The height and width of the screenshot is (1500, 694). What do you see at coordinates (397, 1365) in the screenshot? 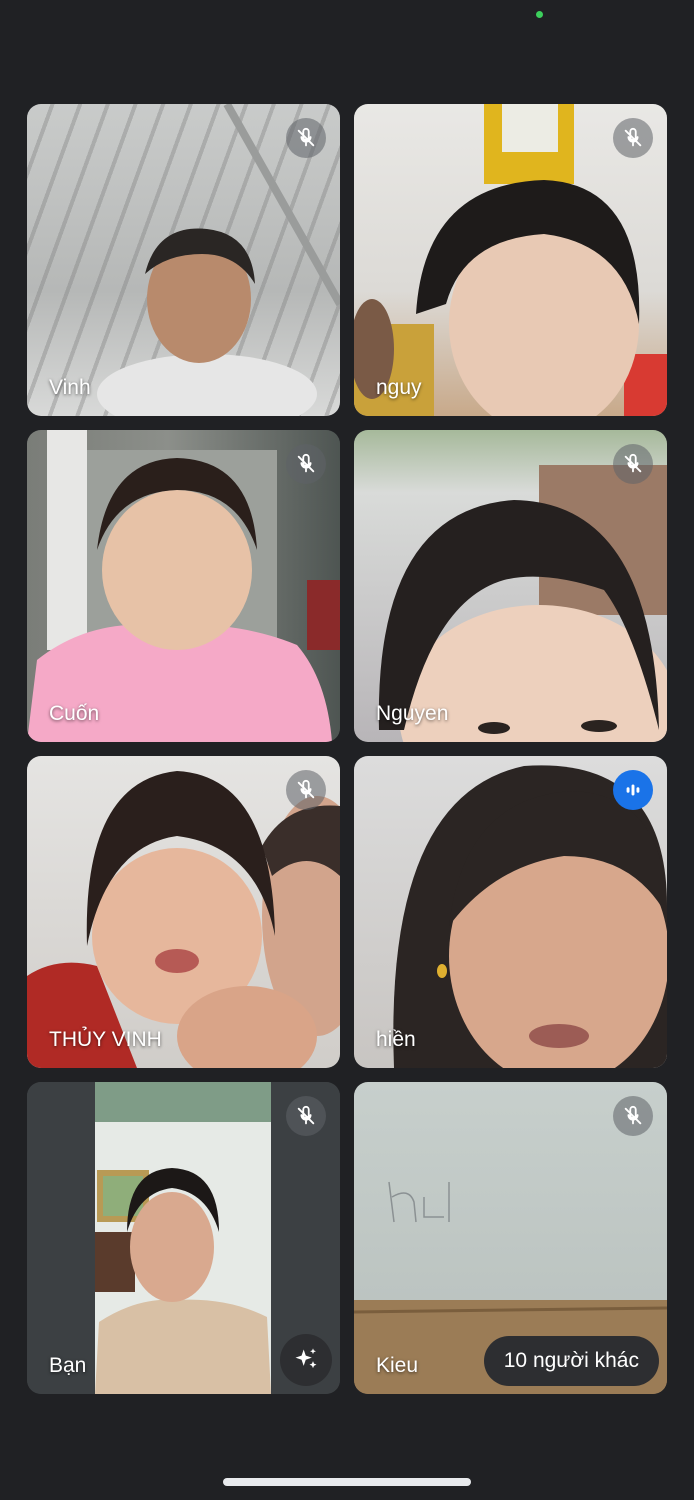
I see `participant-name: Kieu` at bounding box center [397, 1365].